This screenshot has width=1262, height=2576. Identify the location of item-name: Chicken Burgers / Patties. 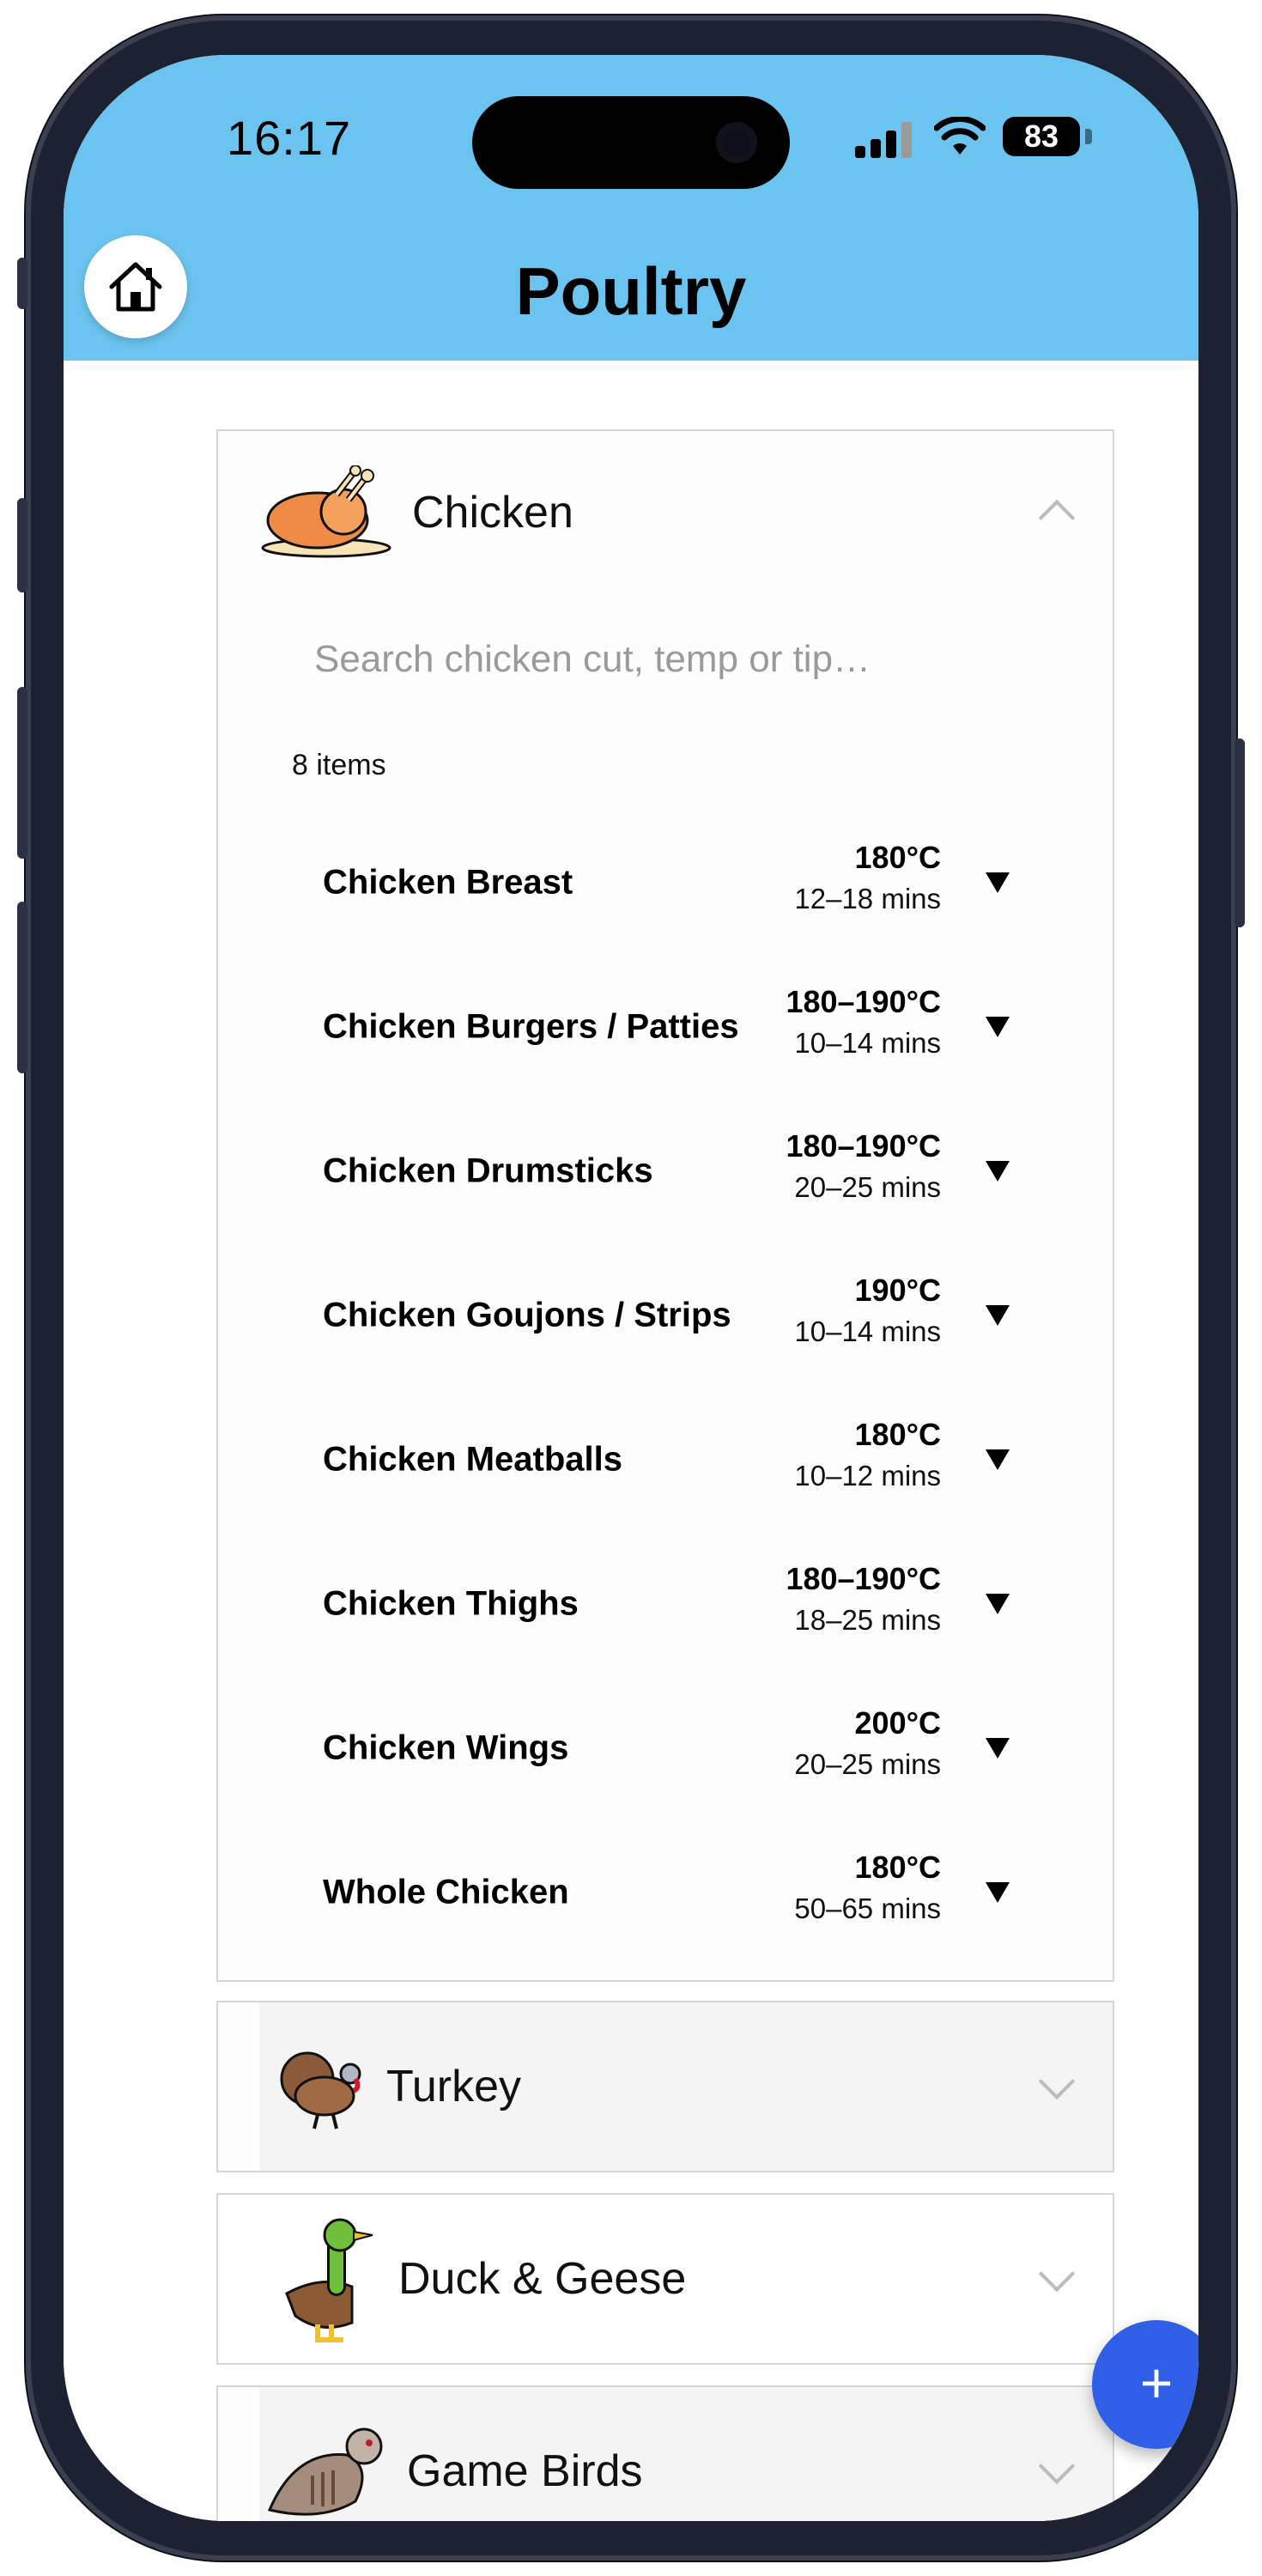
(531, 1027).